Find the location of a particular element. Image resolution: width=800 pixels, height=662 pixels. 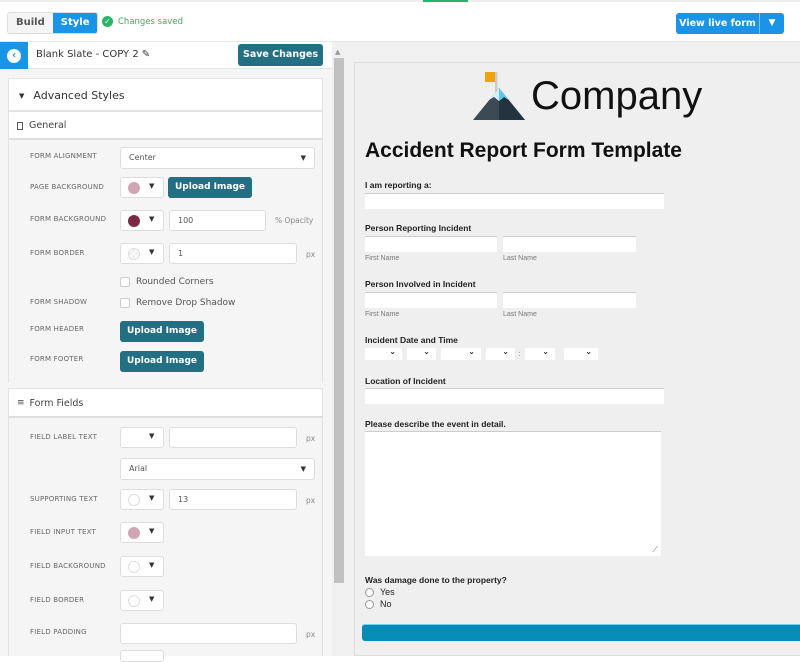

reporting-first-name-input is located at coordinates (431, 244).